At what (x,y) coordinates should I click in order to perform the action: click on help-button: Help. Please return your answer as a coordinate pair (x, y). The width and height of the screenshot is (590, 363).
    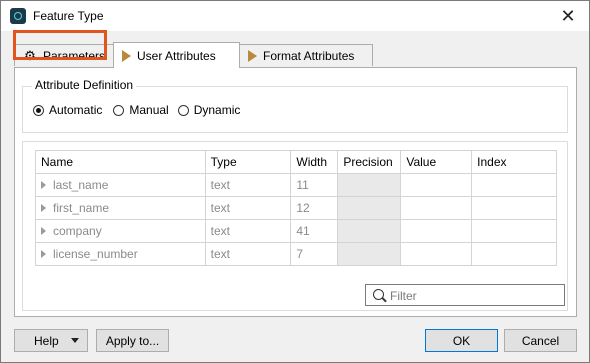
    Looking at the image, I should click on (51, 340).